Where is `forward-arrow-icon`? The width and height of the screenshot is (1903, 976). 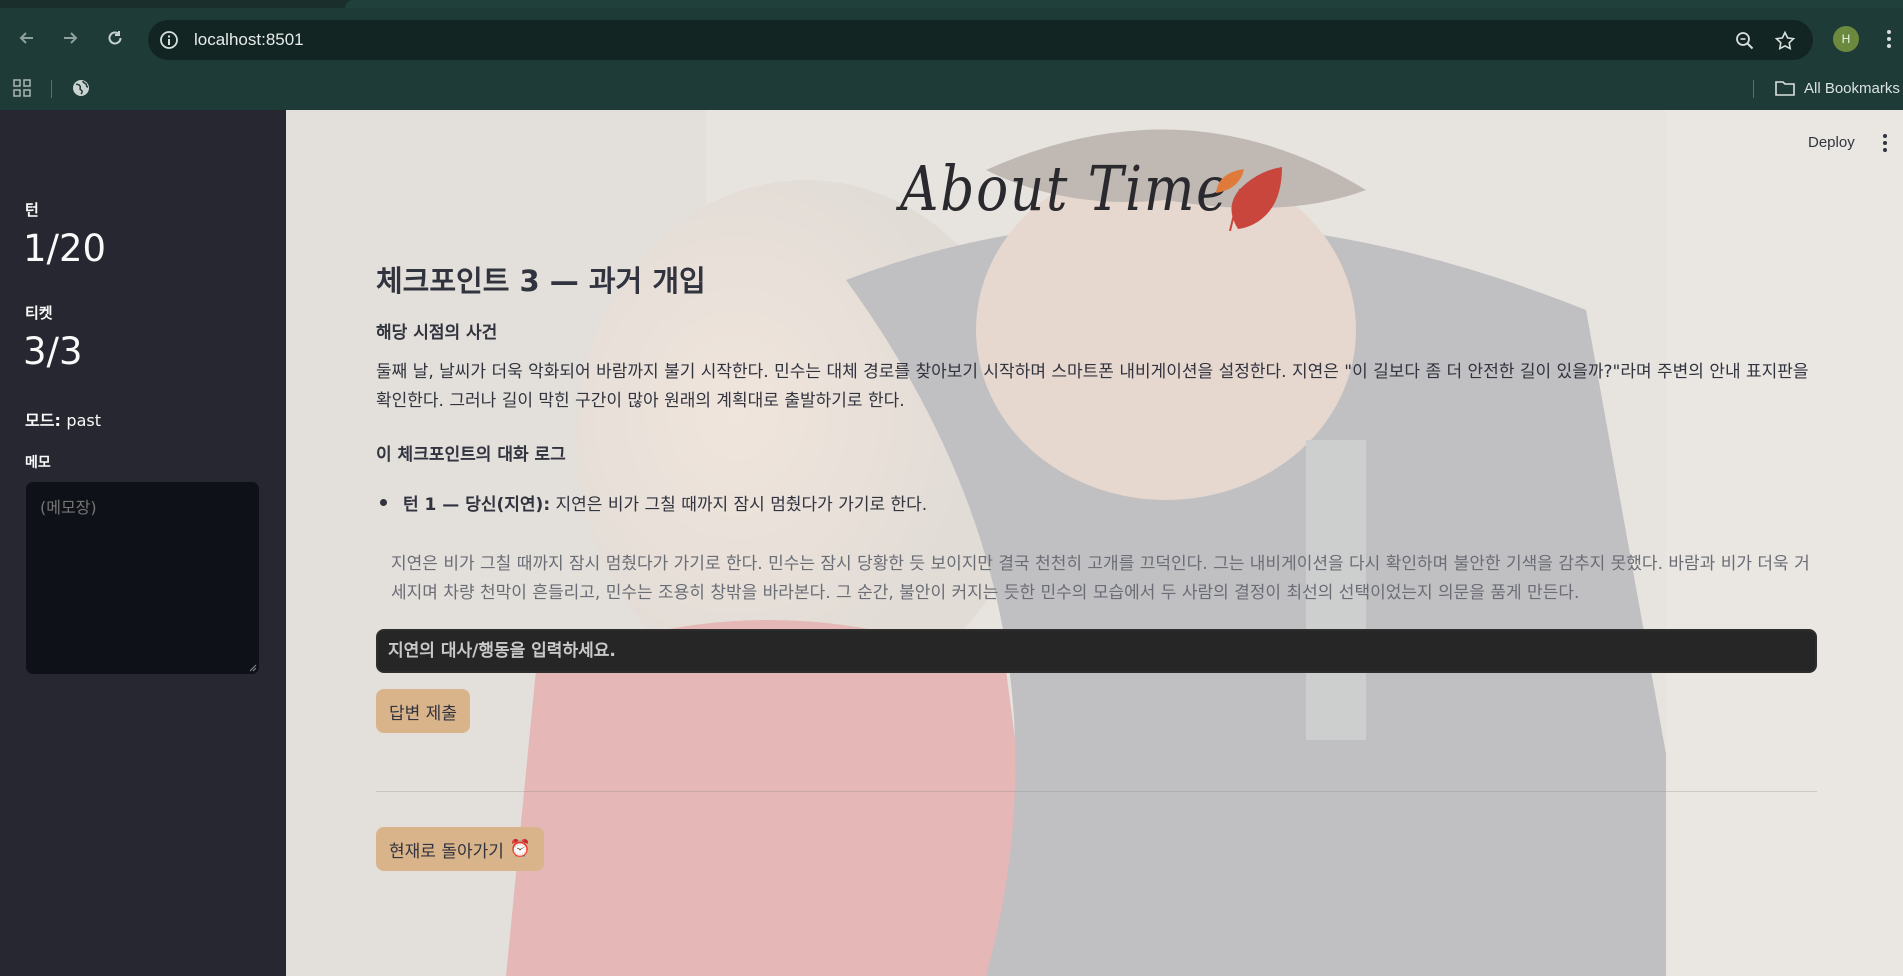
forward-arrow-icon is located at coordinates (71, 38).